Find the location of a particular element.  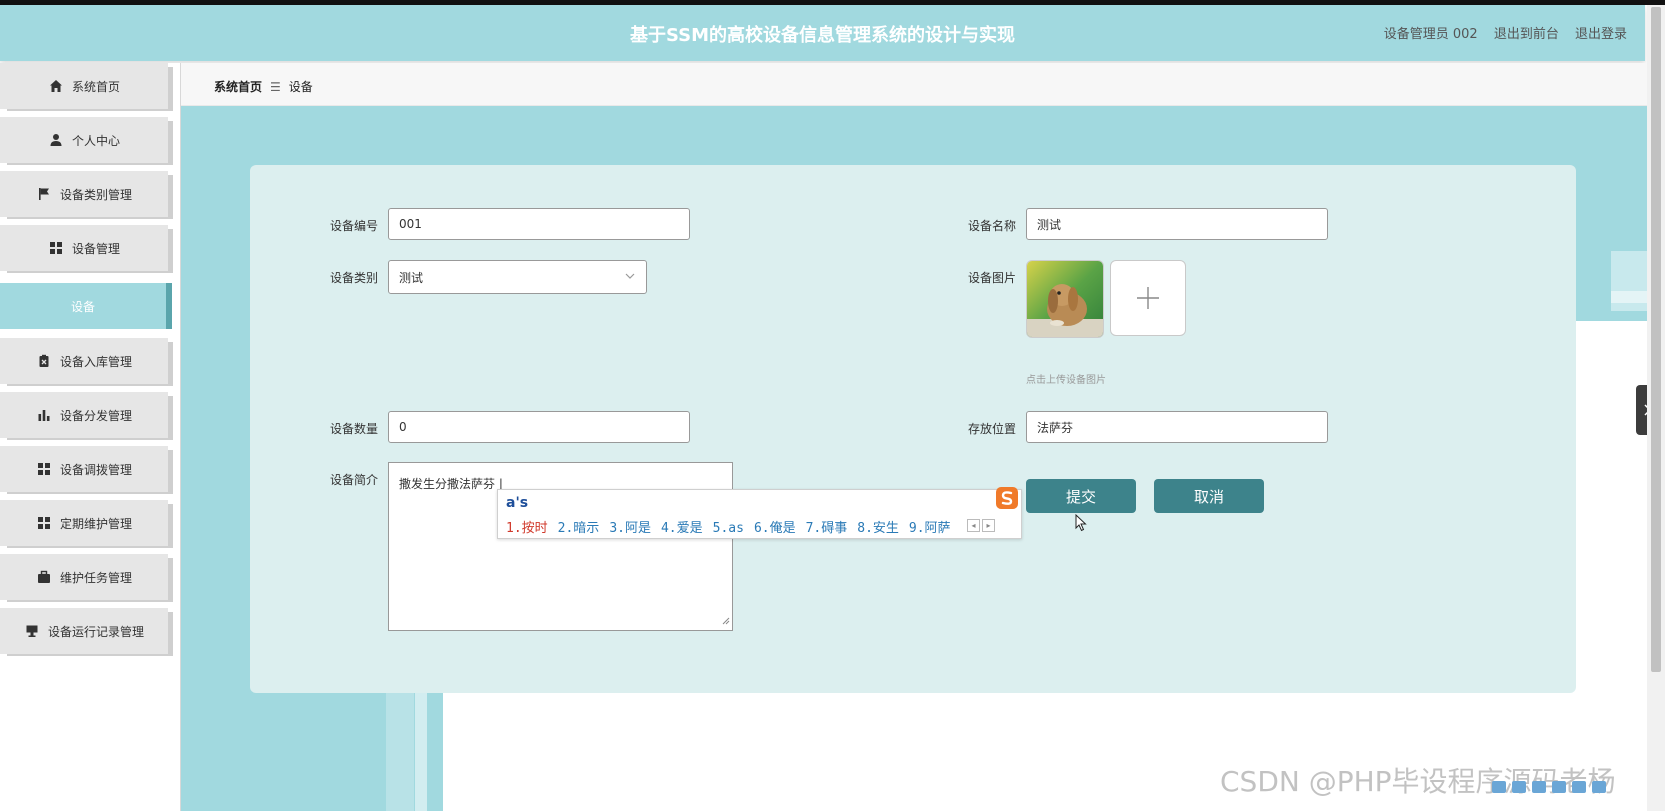

sidebar-item-home: 系统首页 is located at coordinates (84, 86).